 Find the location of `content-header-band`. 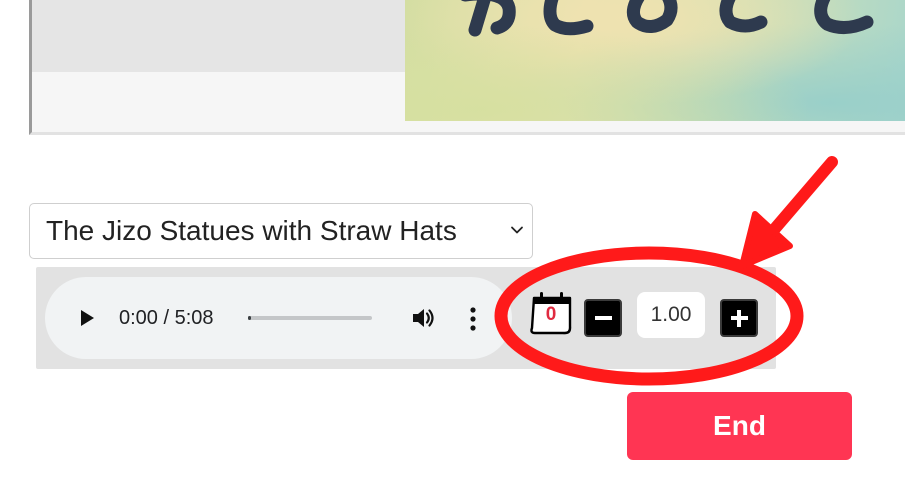

content-header-band is located at coordinates (219, 36).